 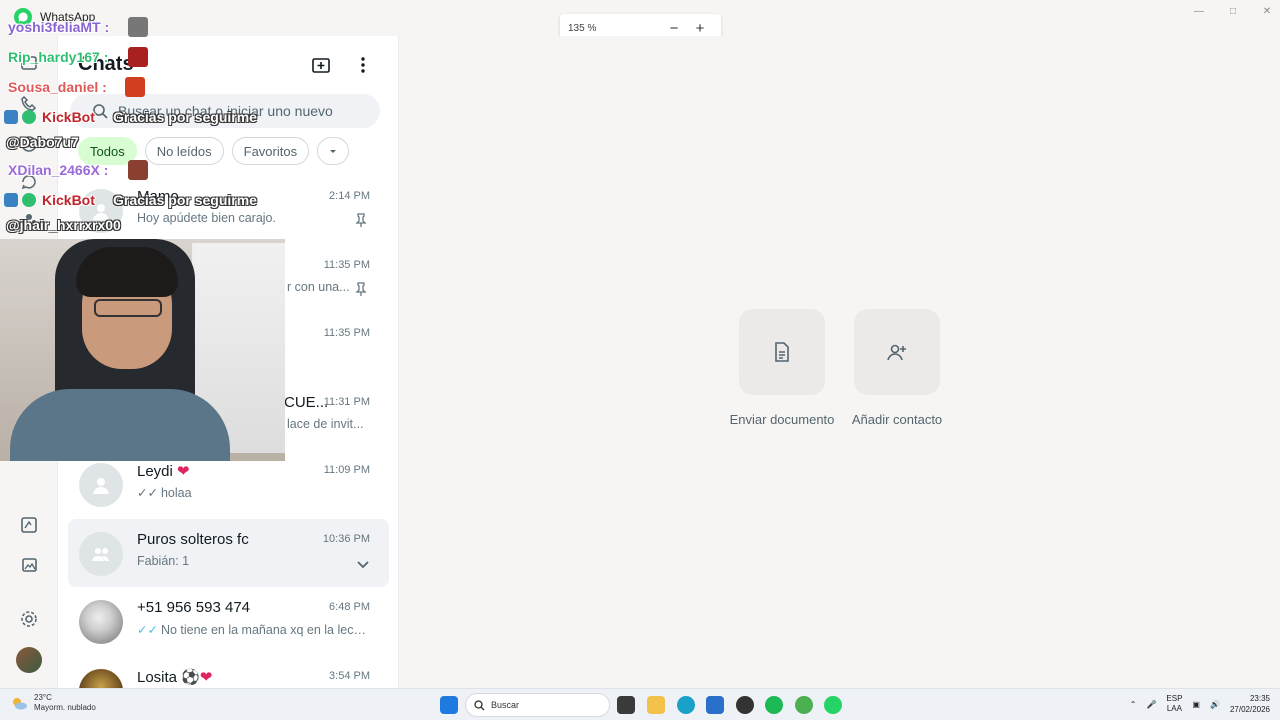 What do you see at coordinates (363, 65) in the screenshot?
I see `menu-kebab-icon` at bounding box center [363, 65].